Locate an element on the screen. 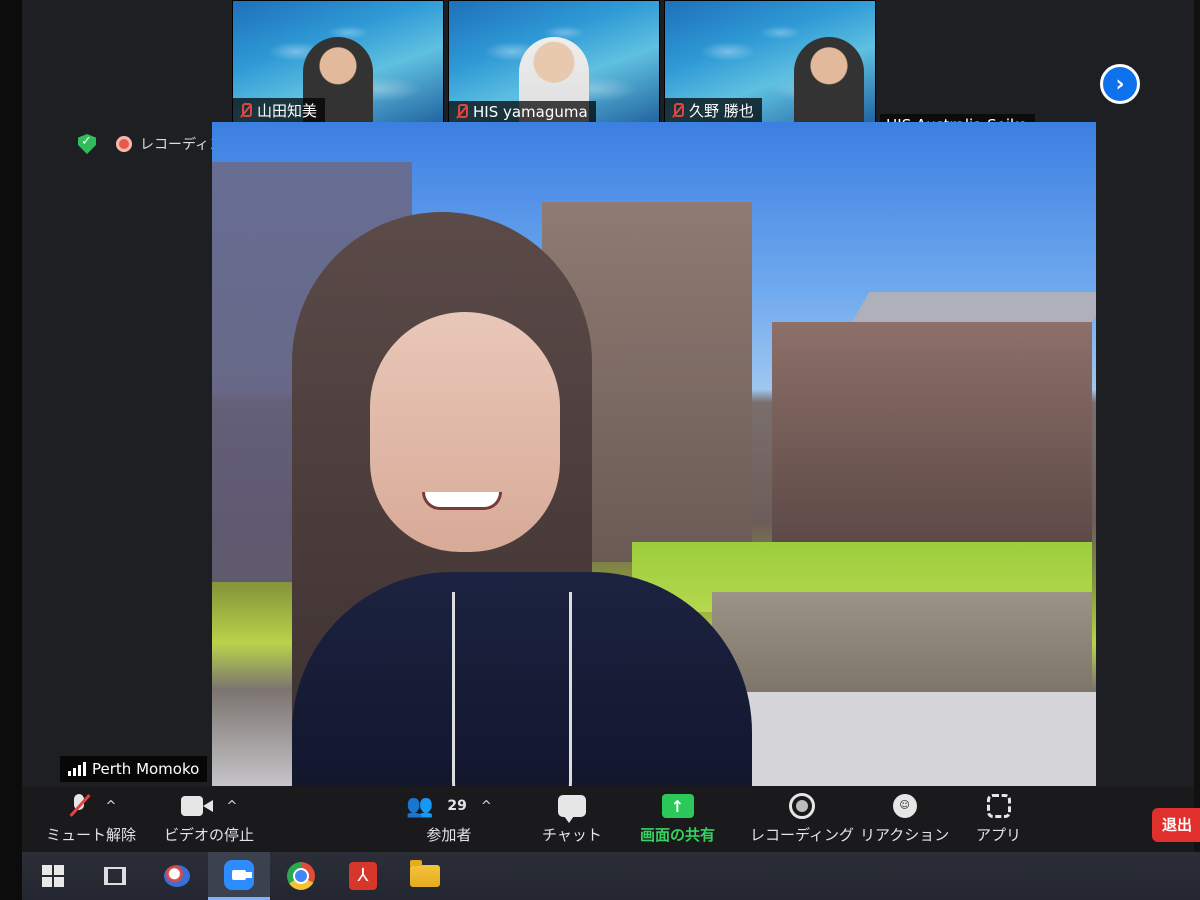  video-options-caret: ^ is located at coordinates (232, 806).